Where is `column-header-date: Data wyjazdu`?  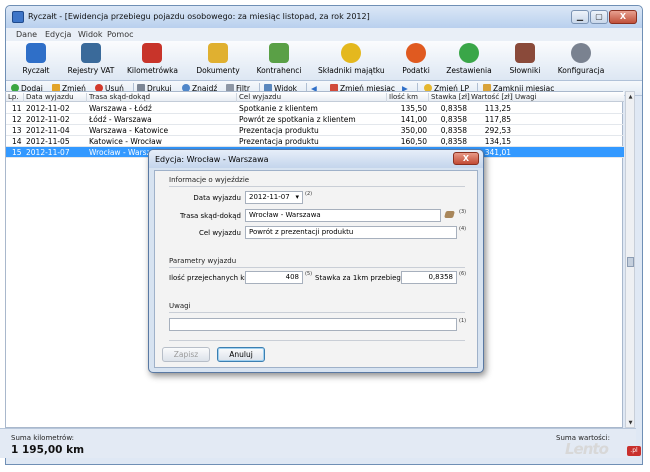 column-header-date: Data wyjazdu is located at coordinates (55, 97).